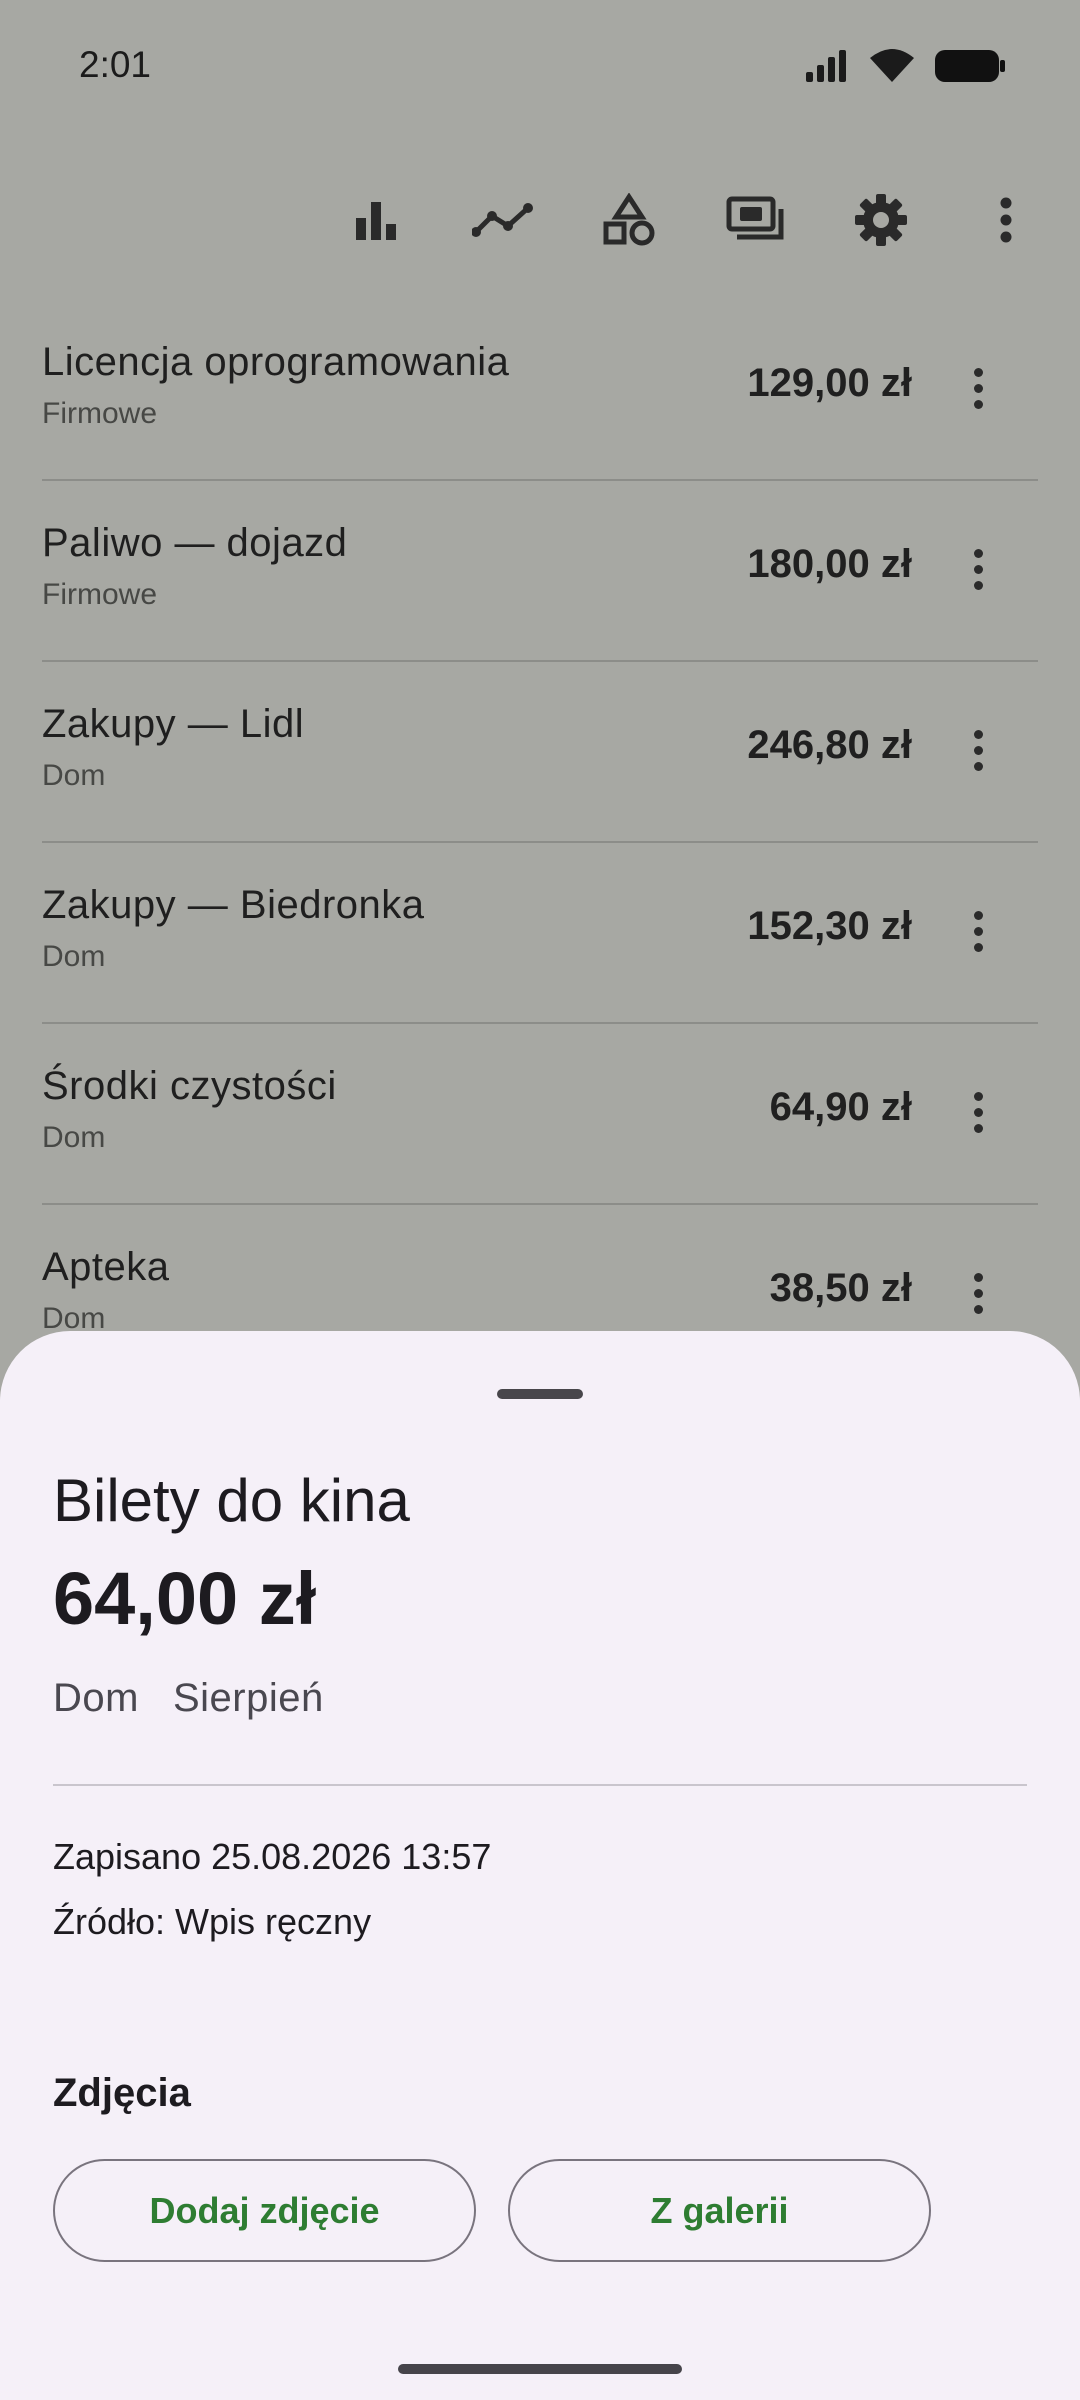 Image resolution: width=1080 pixels, height=2400 pixels. I want to click on from-gallery-button: Z galerii, so click(719, 2210).